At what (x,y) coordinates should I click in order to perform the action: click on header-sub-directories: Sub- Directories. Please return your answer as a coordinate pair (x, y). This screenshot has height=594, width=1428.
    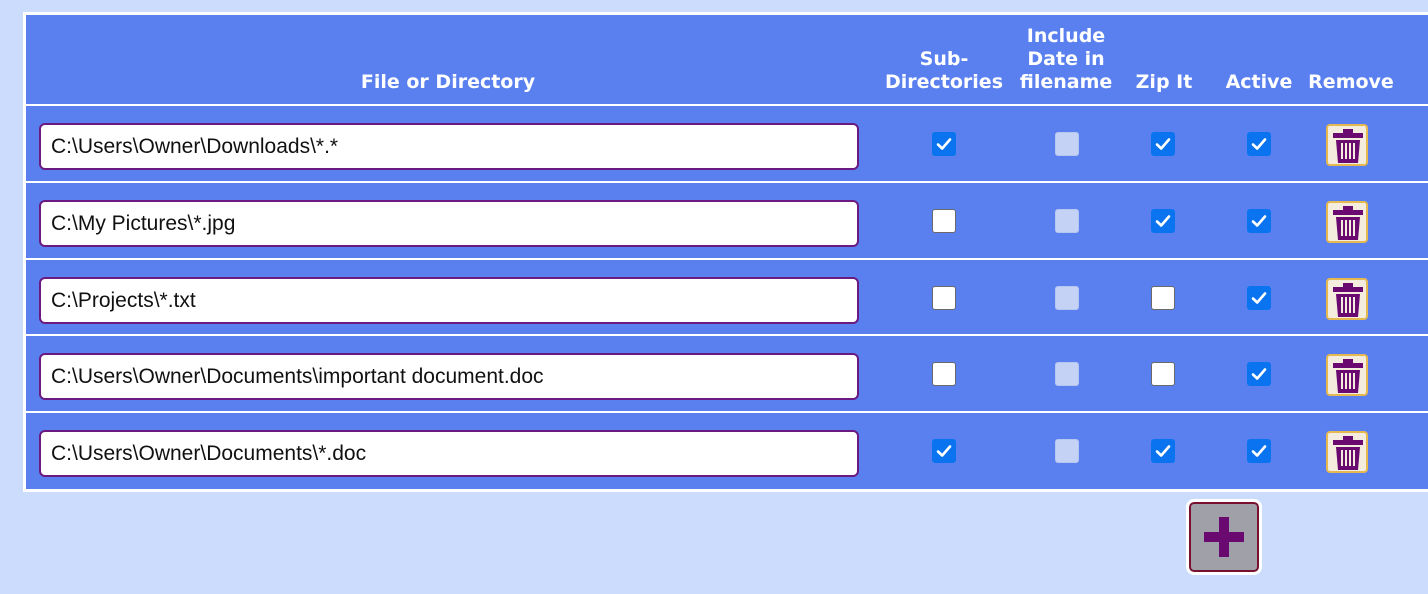
    Looking at the image, I should click on (944, 70).